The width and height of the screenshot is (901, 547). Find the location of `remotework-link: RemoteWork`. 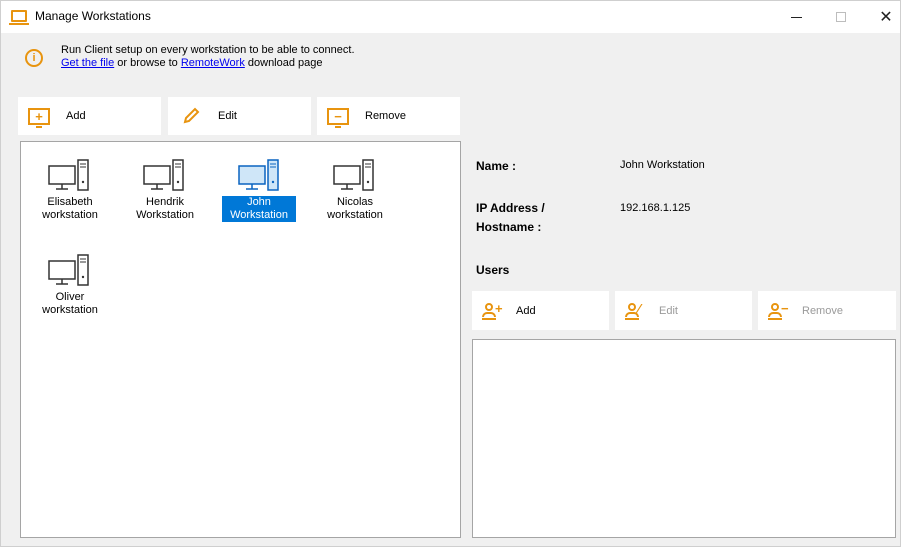

remotework-link: RemoteWork is located at coordinates (213, 63).